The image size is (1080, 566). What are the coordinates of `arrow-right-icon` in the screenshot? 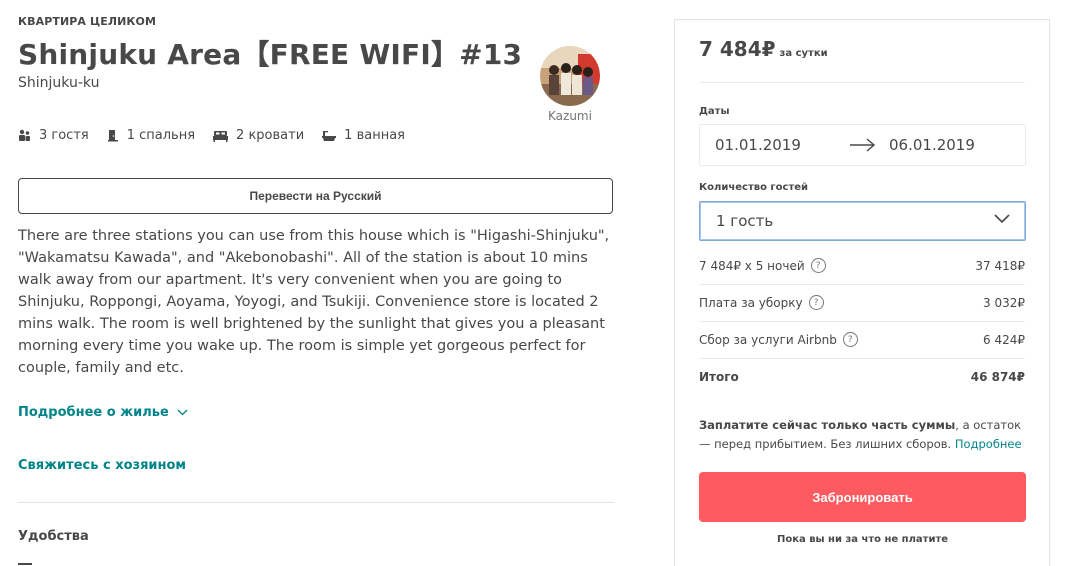 It's located at (863, 145).